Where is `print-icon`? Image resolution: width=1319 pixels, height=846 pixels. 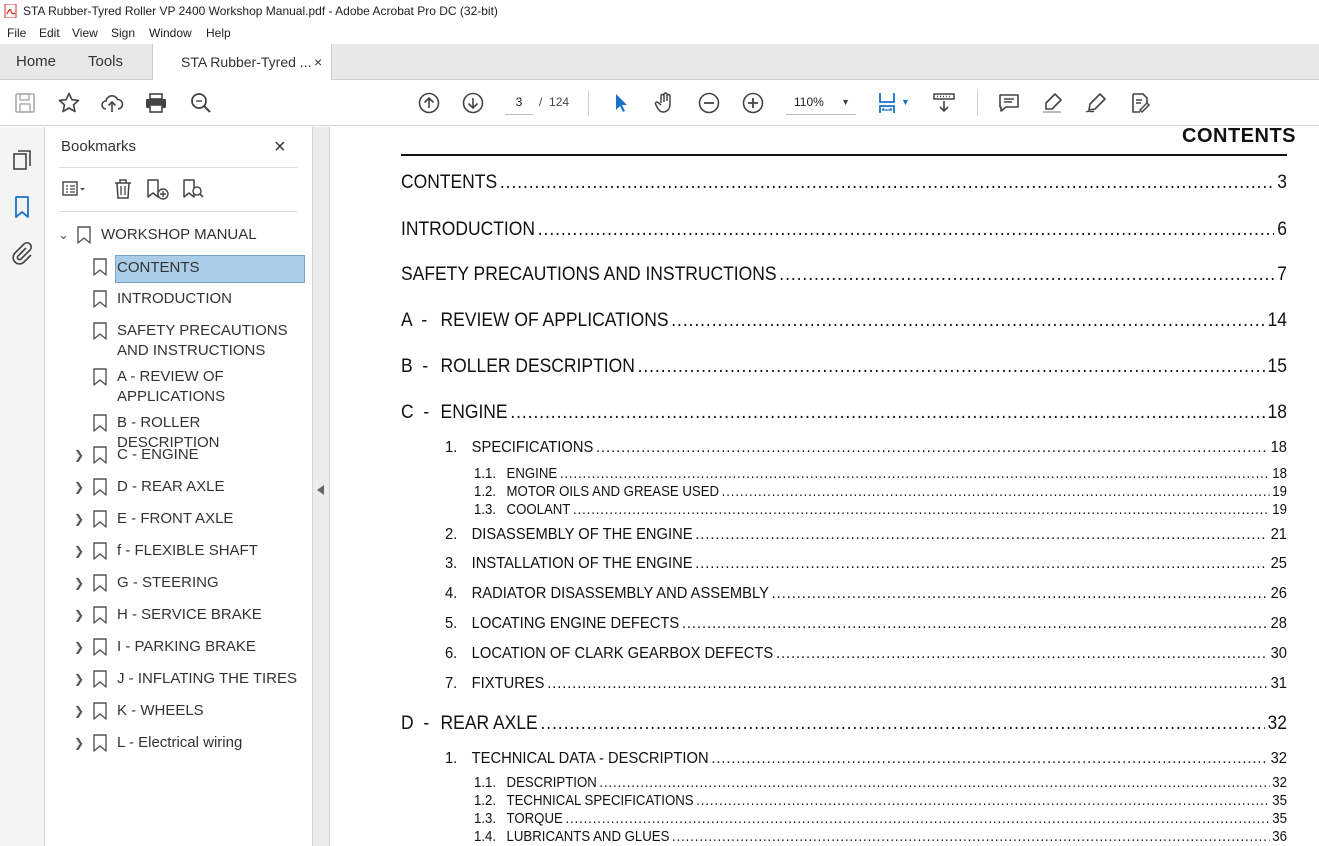 print-icon is located at coordinates (156, 103).